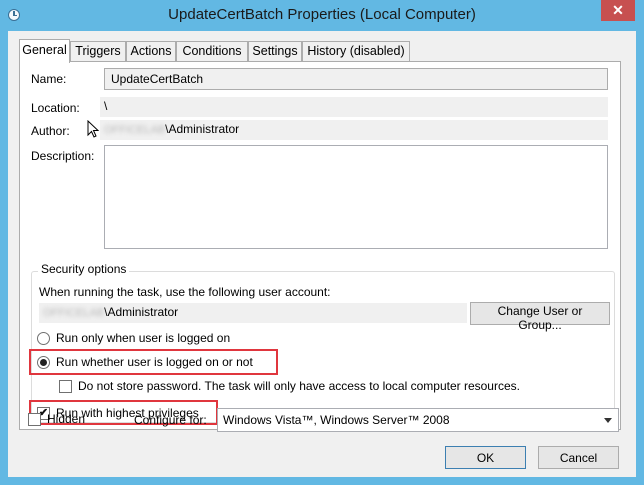 This screenshot has width=644, height=485. I want to click on tab-actions: Actions, so click(151, 51).